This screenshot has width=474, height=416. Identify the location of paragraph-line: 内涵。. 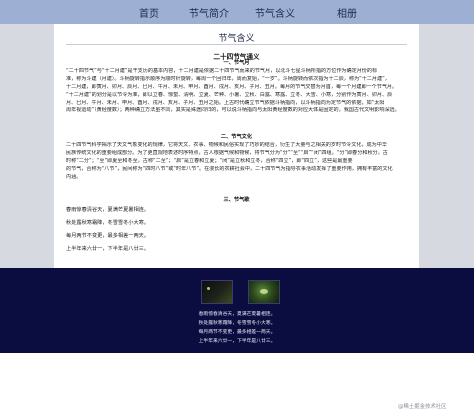
(74, 176).